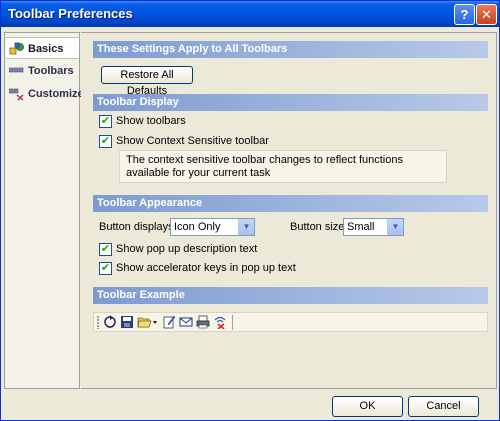  Describe the element at coordinates (51, 71) in the screenshot. I see `sidebar-item-label: Toolbars` at that location.